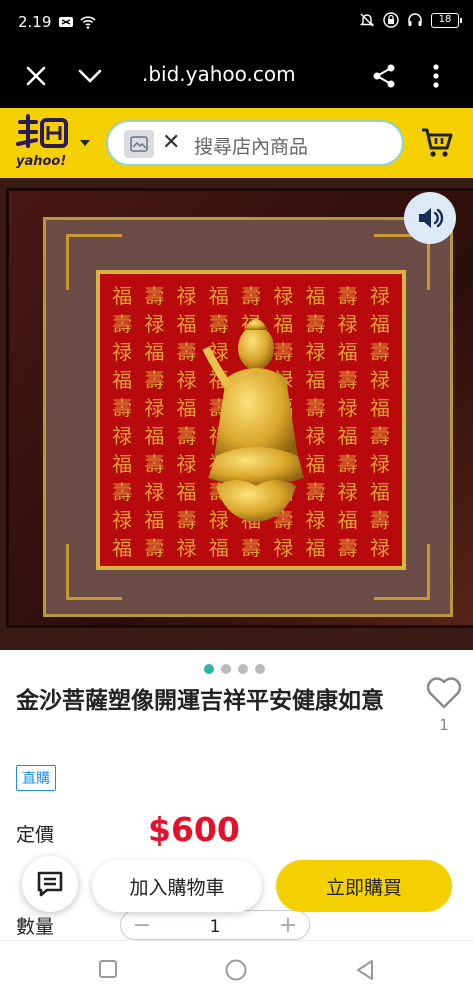 The image size is (473, 1000). What do you see at coordinates (36, 778) in the screenshot?
I see `direct-buy-badge: 直購` at bounding box center [36, 778].